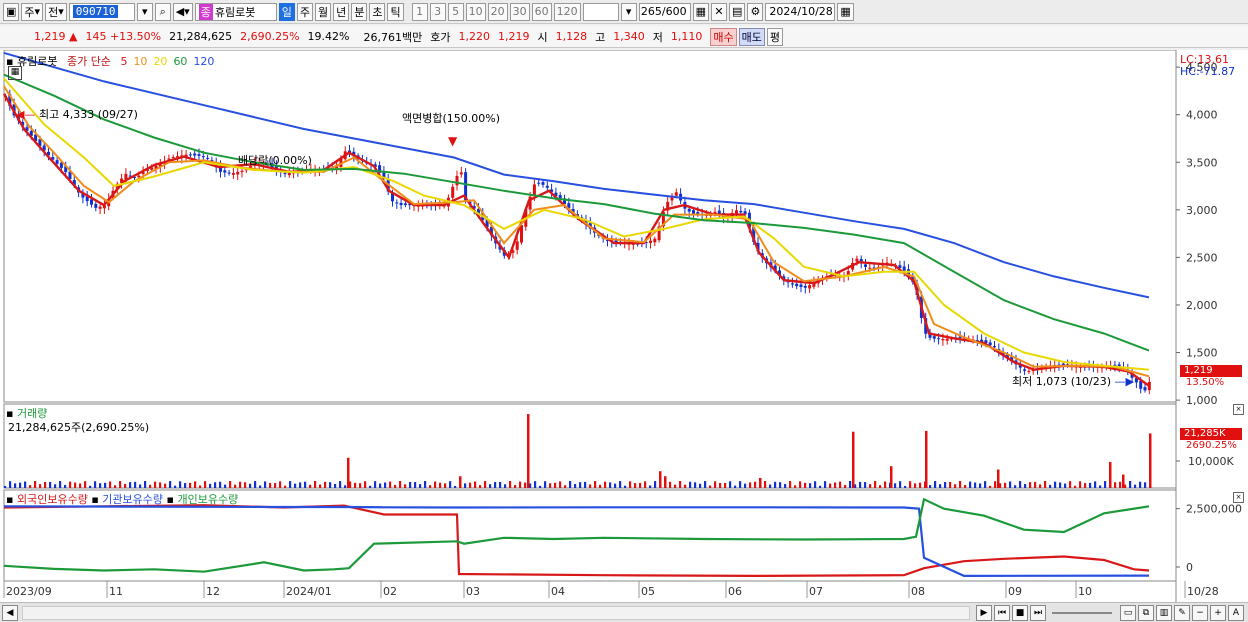 The width and height of the screenshot is (1248, 622). I want to click on layout-icon: ▭, so click(1128, 612).